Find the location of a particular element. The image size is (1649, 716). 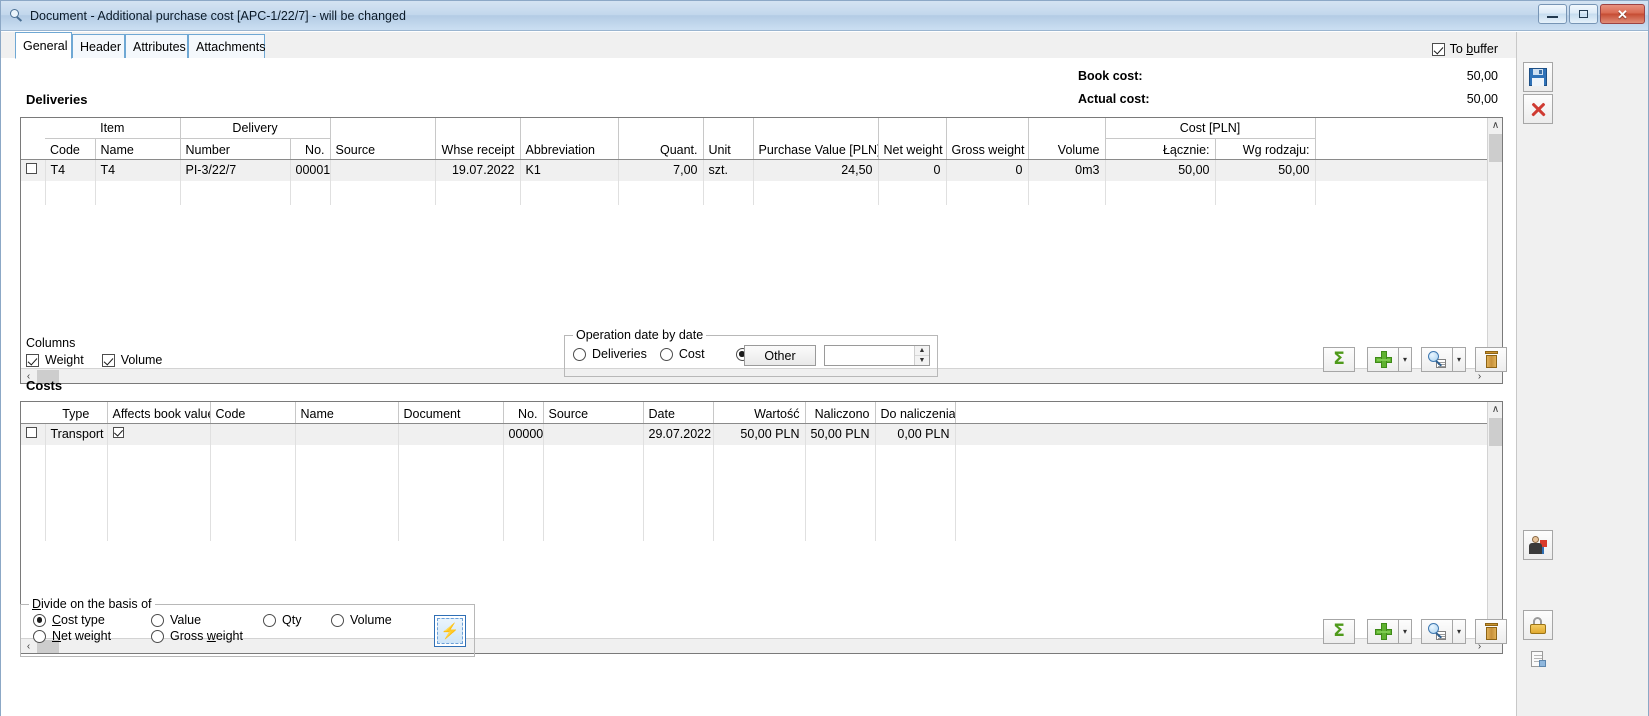

delivery-cell-volume: 0m3 is located at coordinates (1067, 170).